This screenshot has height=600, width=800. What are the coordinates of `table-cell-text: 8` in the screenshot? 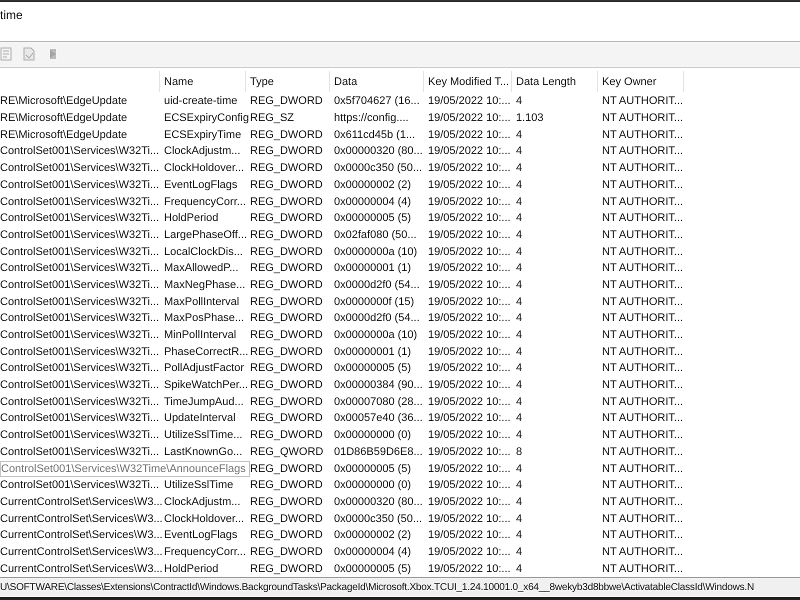 It's located at (519, 452).